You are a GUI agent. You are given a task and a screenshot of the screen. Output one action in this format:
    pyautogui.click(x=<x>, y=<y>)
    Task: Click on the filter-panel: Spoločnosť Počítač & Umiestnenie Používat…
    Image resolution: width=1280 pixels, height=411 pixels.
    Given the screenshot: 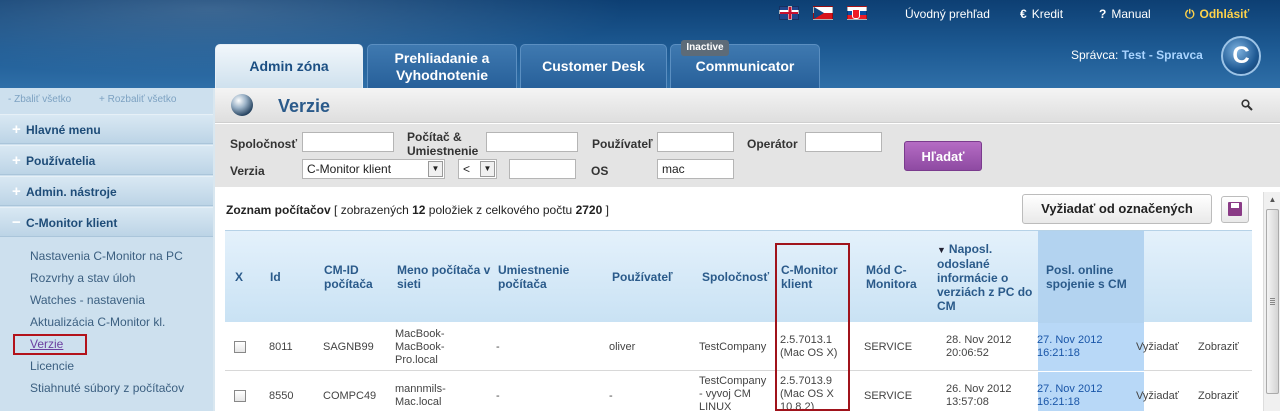 What is the action you would take?
    pyautogui.click(x=747, y=155)
    